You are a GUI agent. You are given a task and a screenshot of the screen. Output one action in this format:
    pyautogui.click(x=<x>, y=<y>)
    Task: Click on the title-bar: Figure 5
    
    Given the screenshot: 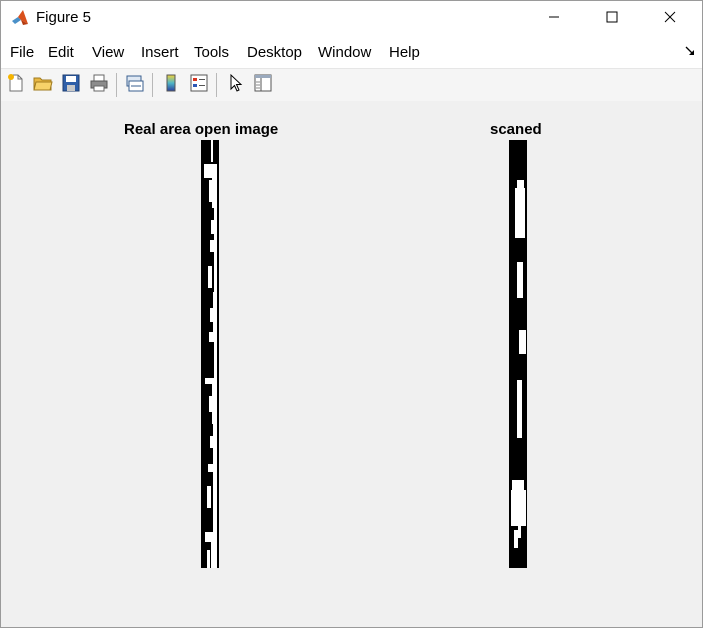 What is the action you would take?
    pyautogui.click(x=351, y=18)
    